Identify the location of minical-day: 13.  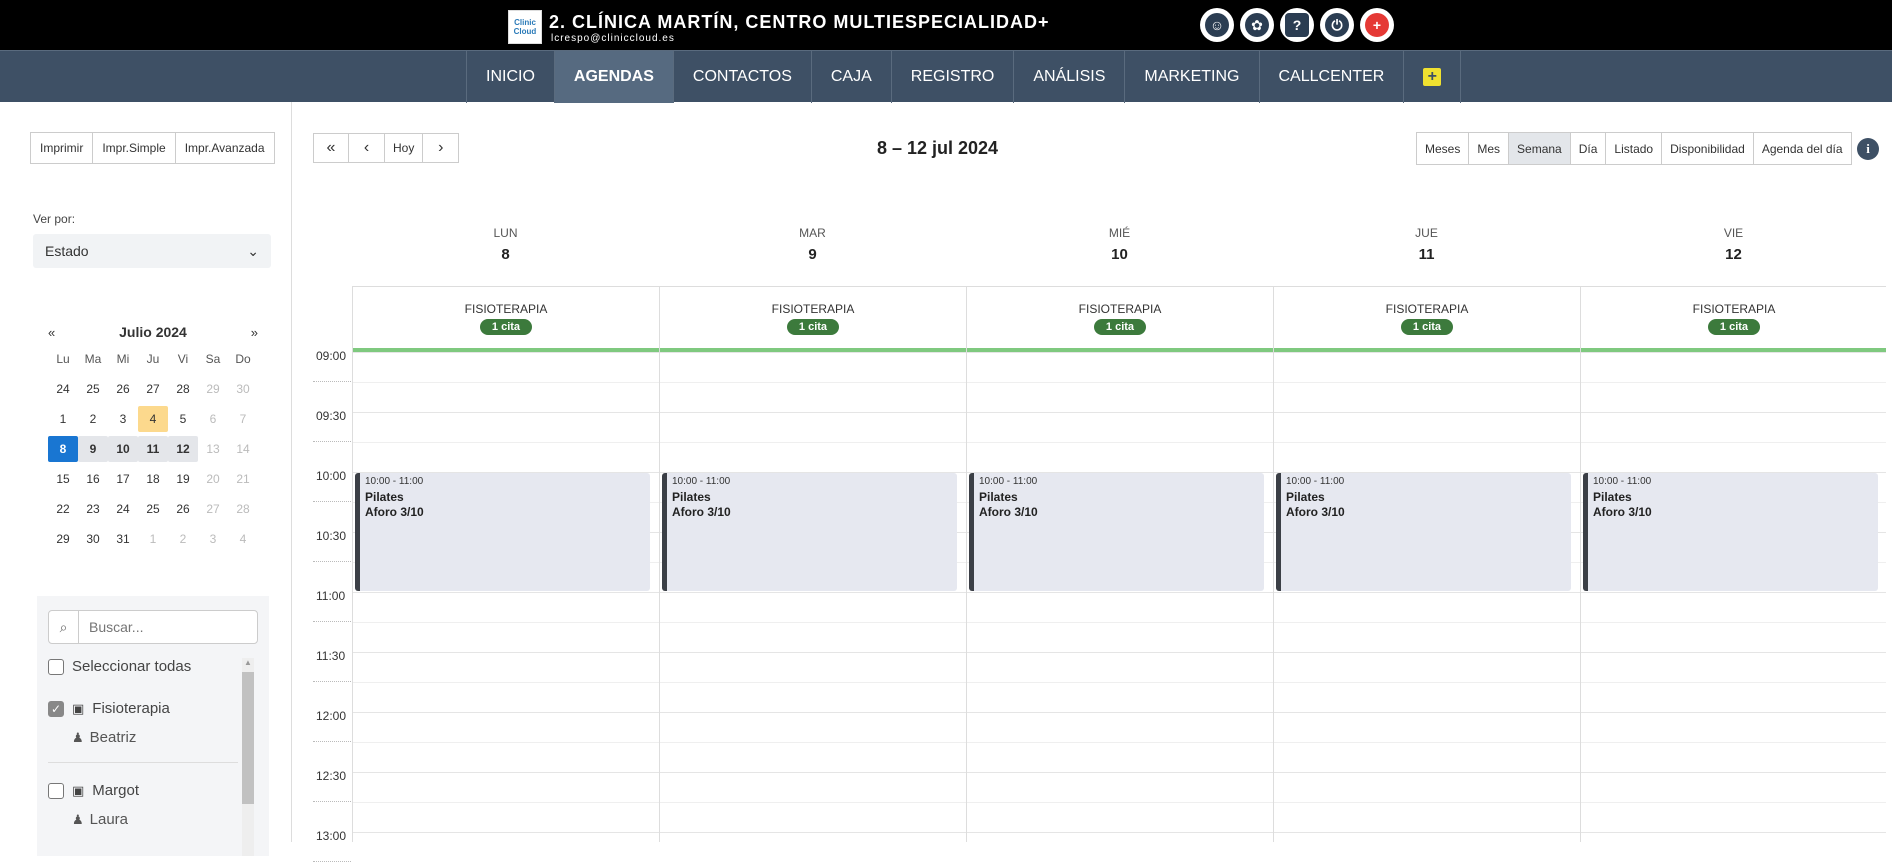
(213, 449).